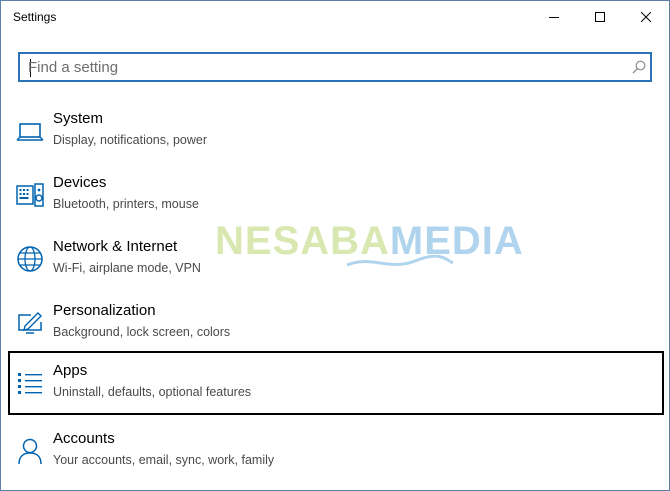 Image resolution: width=670 pixels, height=491 pixels. I want to click on close-button, so click(646, 17).